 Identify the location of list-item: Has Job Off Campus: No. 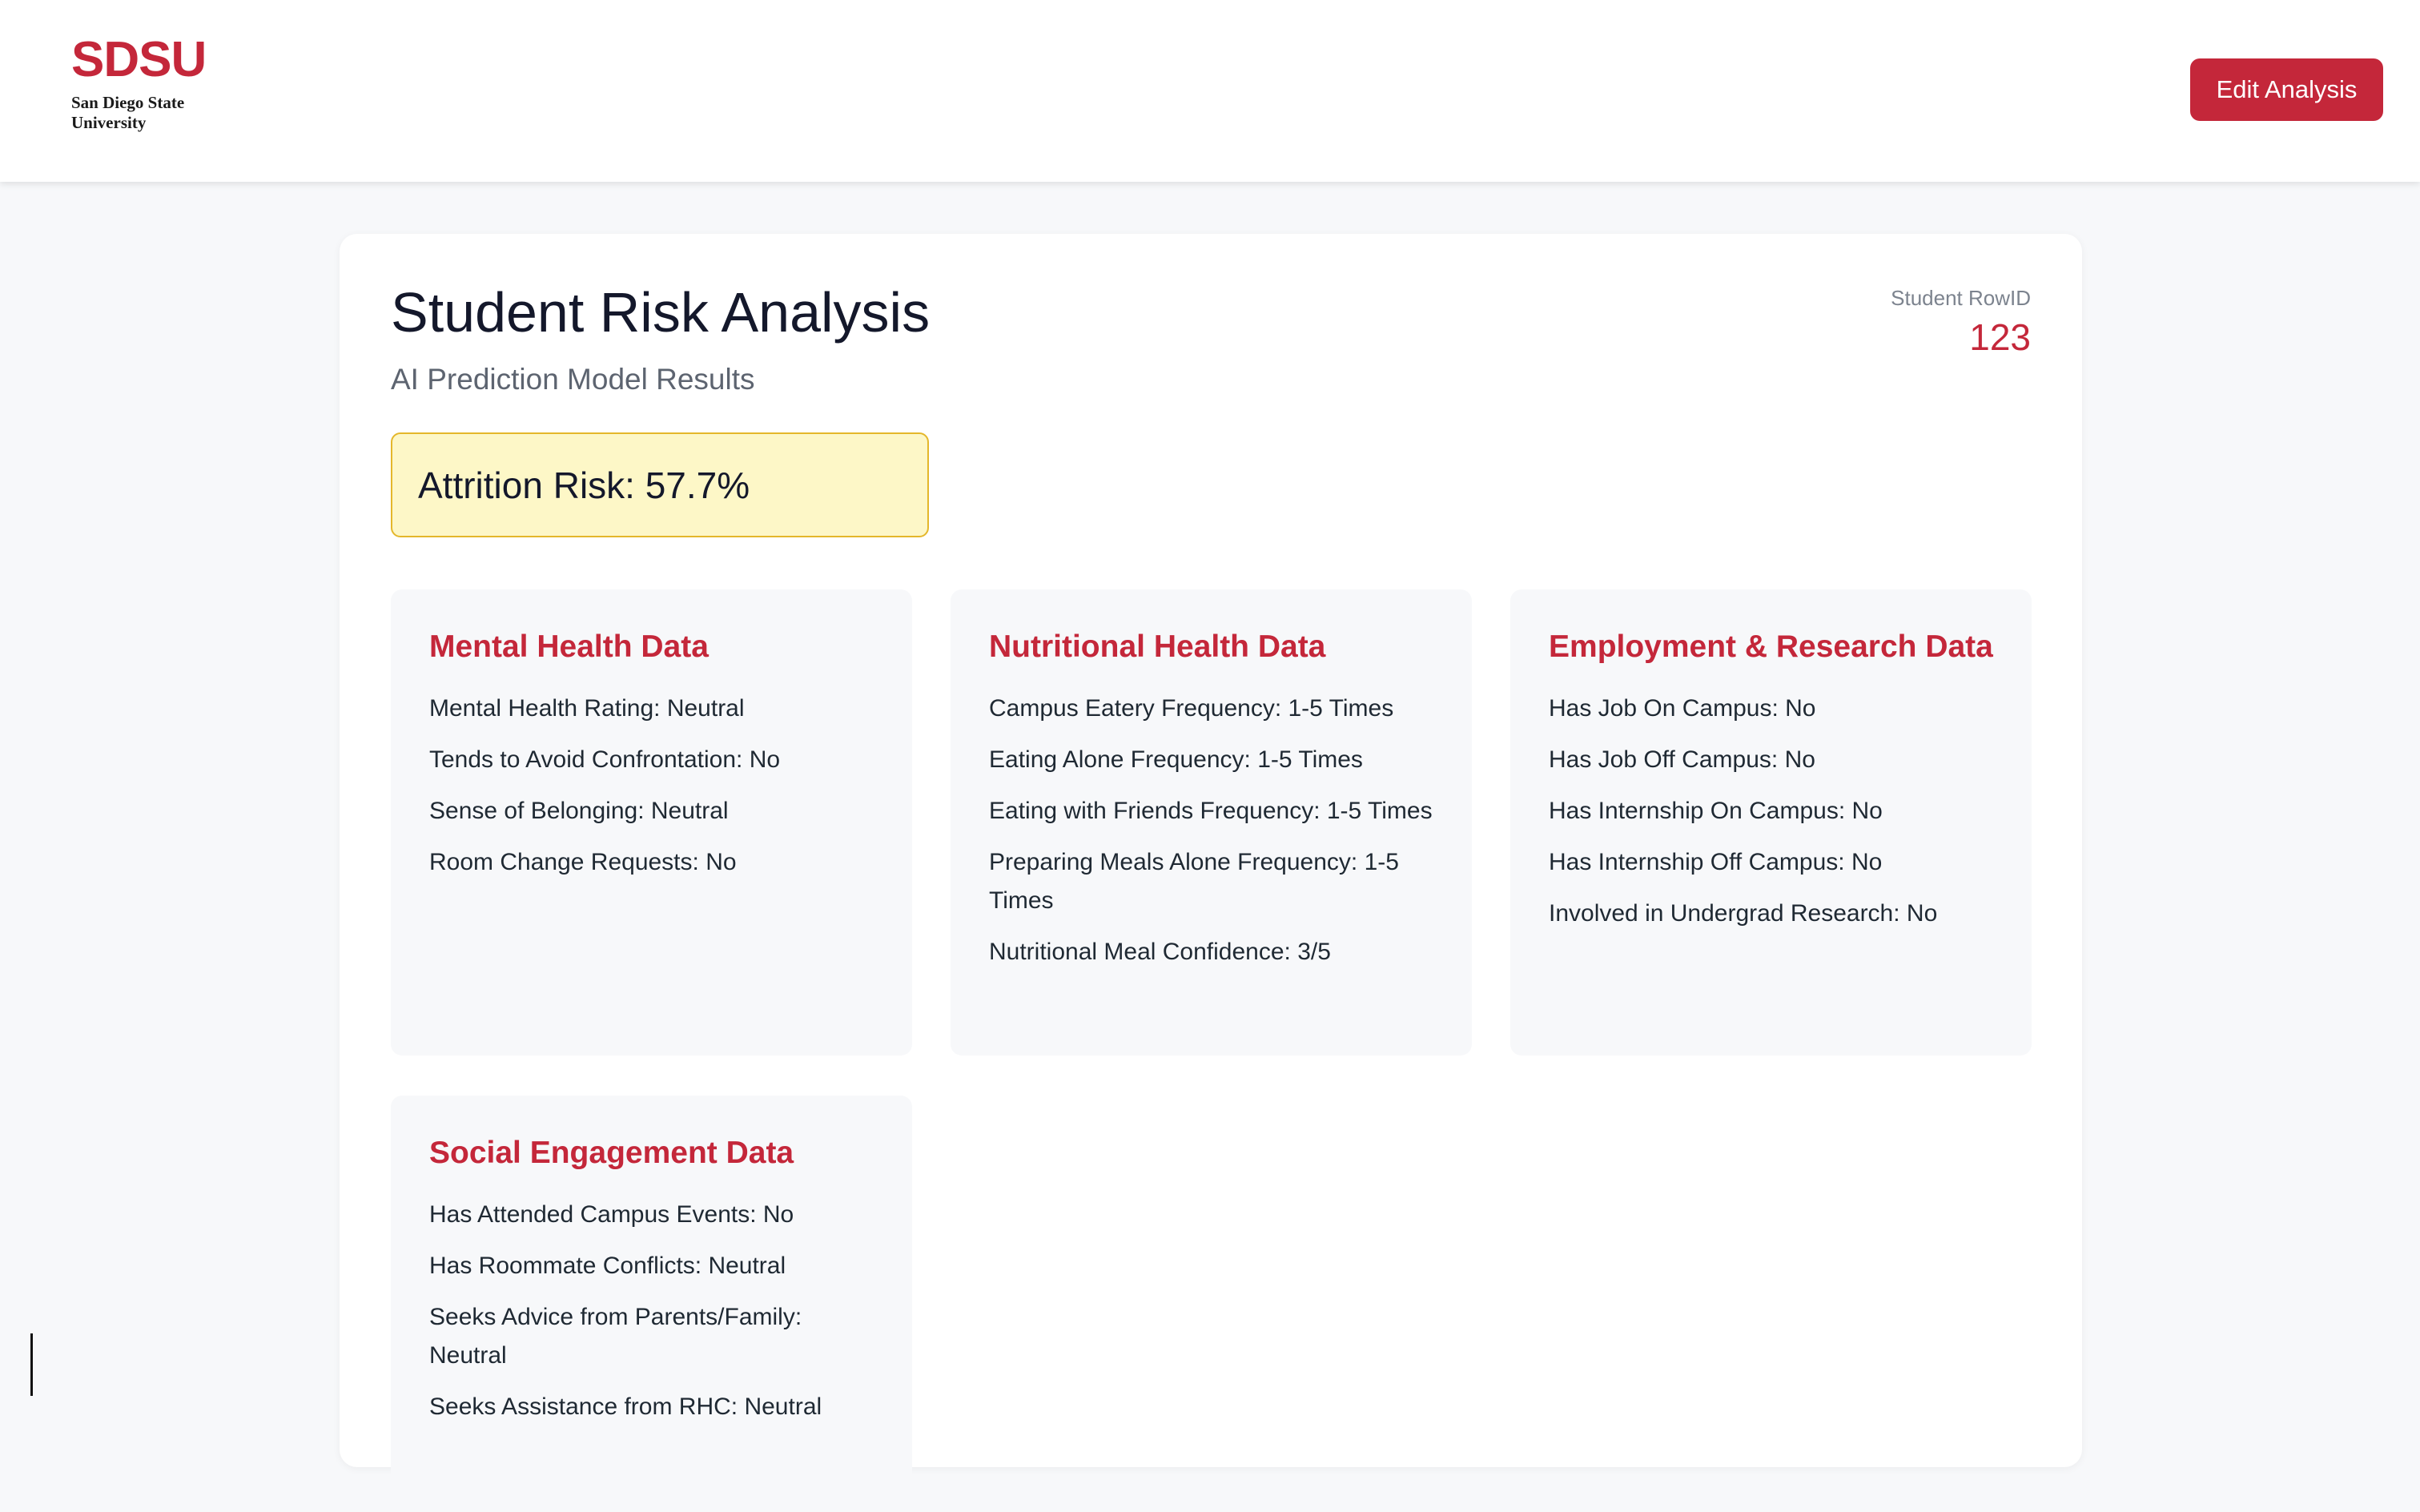
(1682, 759).